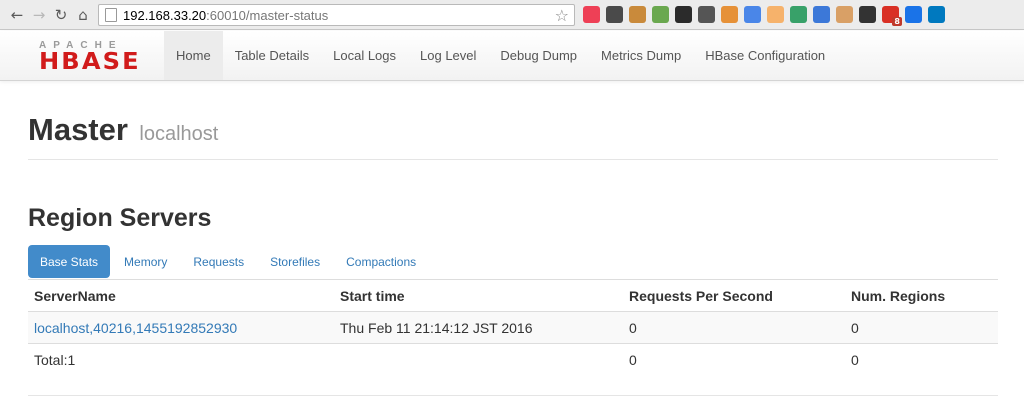 The image size is (1024, 415). Describe the element at coordinates (39, 15) in the screenshot. I see `forward-icon: →` at that location.